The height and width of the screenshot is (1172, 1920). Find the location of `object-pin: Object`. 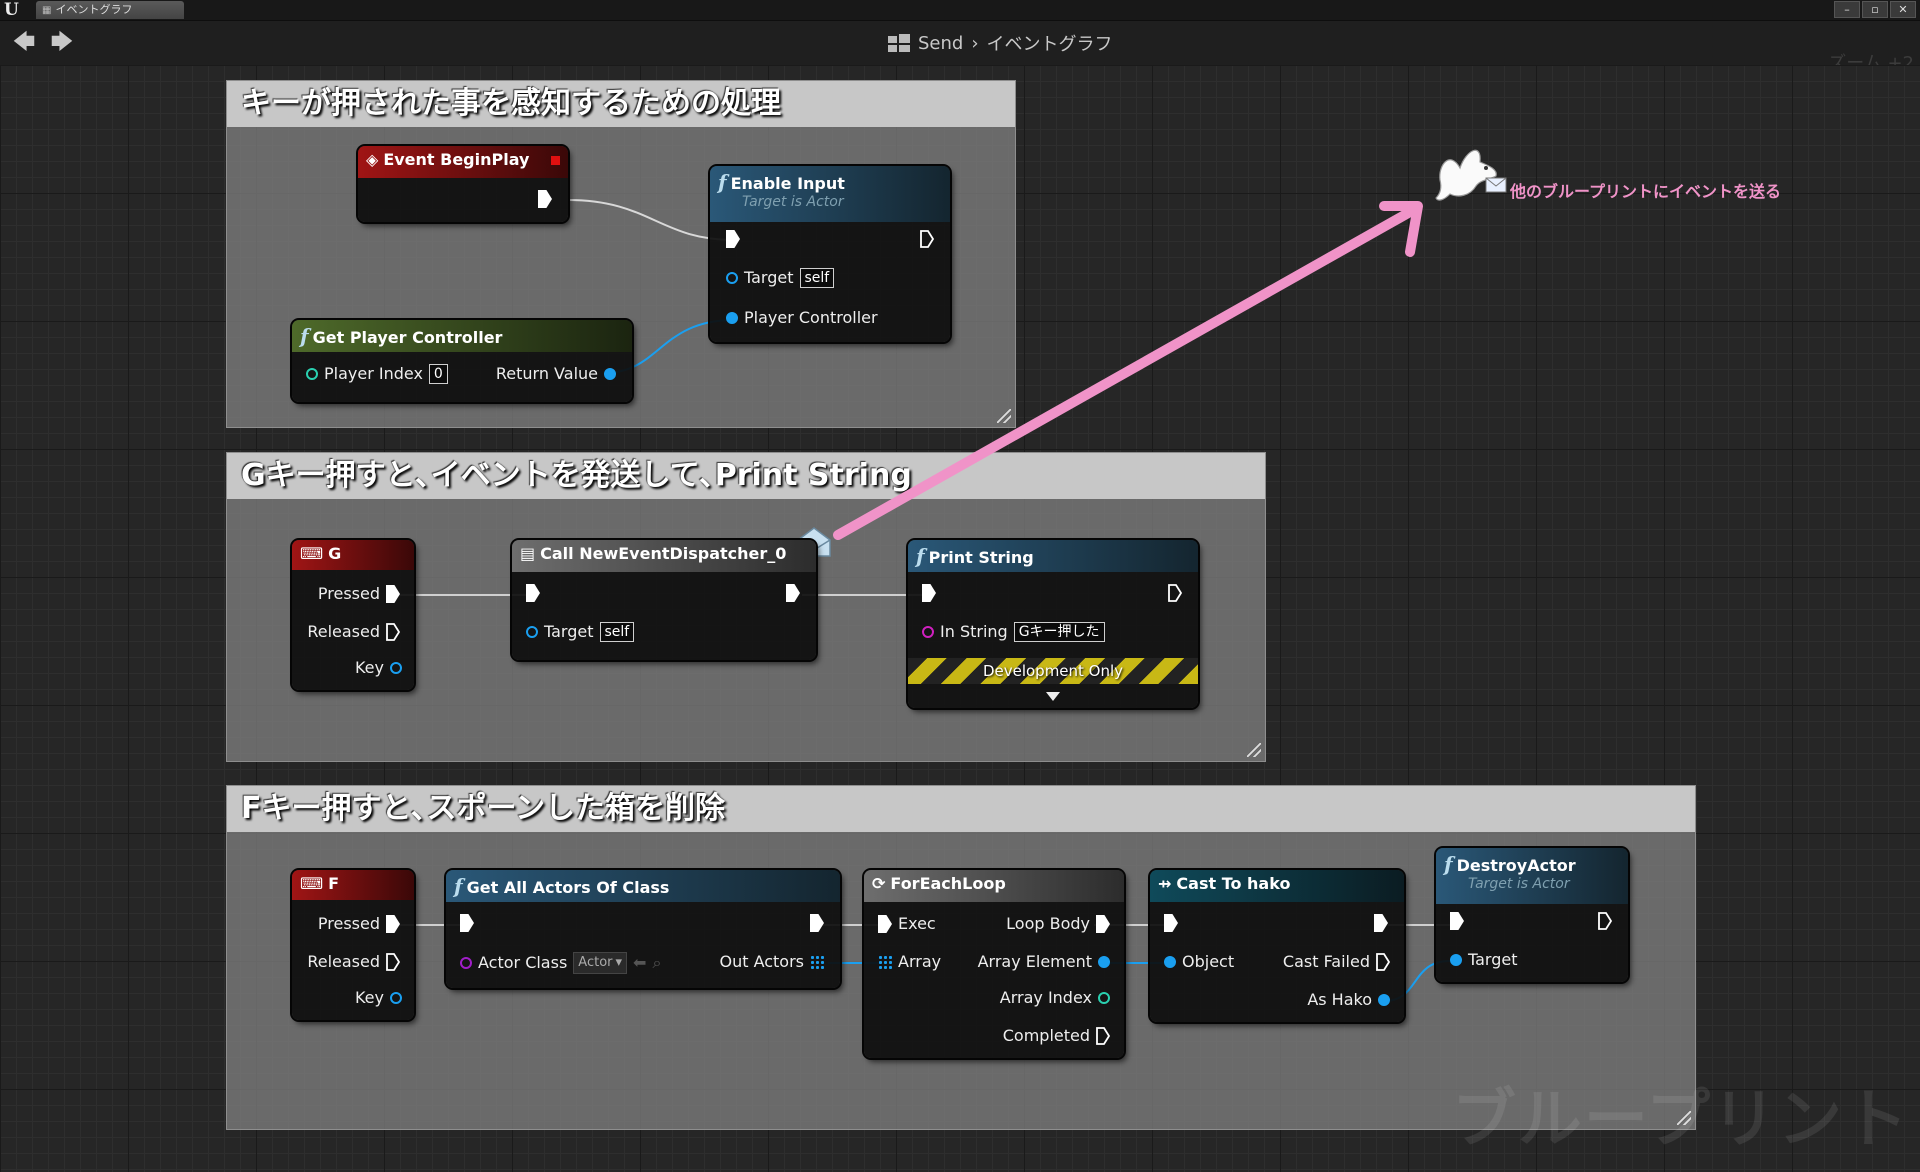

object-pin: Object is located at coordinates (1199, 962).